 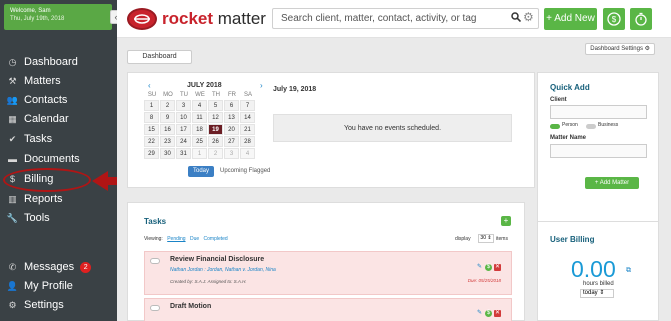 What do you see at coordinates (190, 306) in the screenshot?
I see `task-title: Draft Motion` at bounding box center [190, 306].